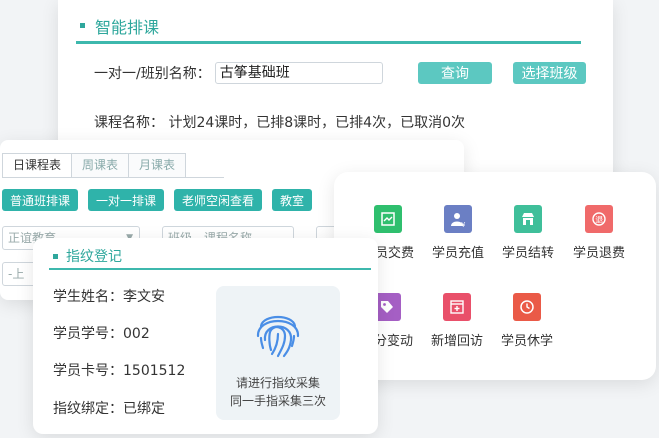 The height and width of the screenshot is (438, 659). What do you see at coordinates (458, 219) in the screenshot?
I see `recharge-icon: ¥` at bounding box center [458, 219].